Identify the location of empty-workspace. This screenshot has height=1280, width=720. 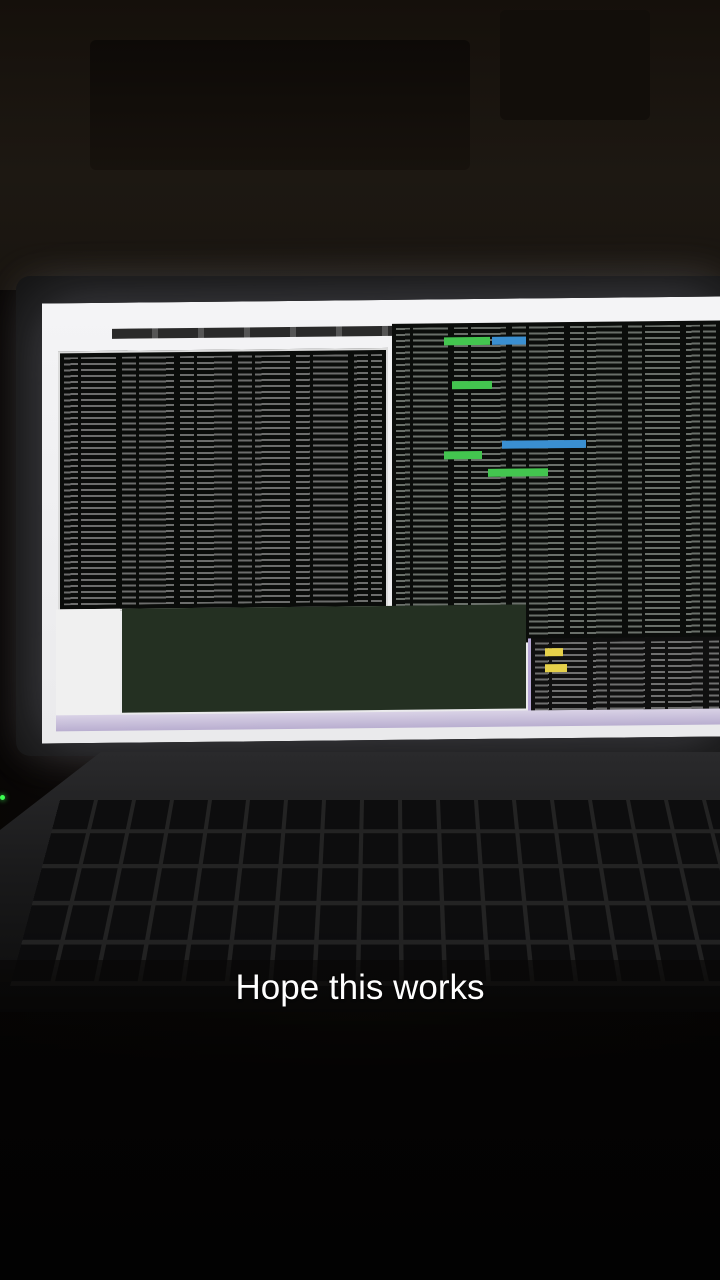
(324, 658).